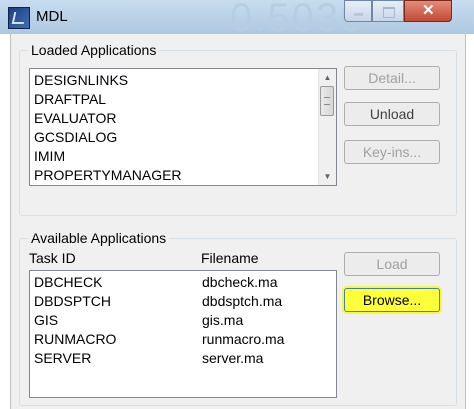 This screenshot has width=474, height=409. What do you see at coordinates (99, 238) in the screenshot?
I see `available-applications-legend: Available Applications` at bounding box center [99, 238].